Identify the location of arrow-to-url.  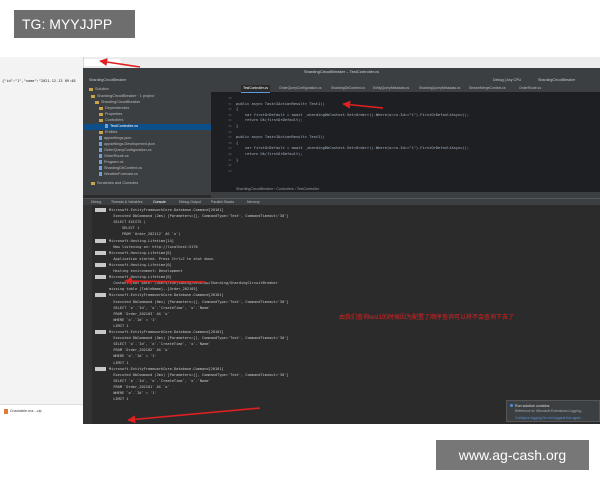
(120, 63).